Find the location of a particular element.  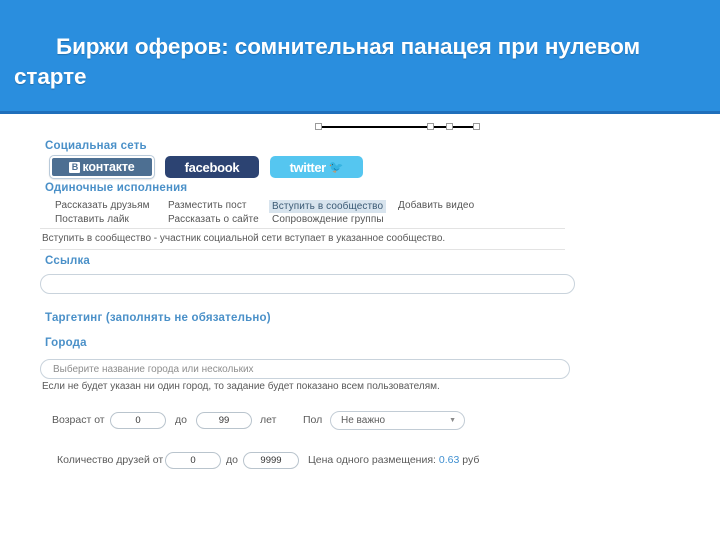

single-actions-label: Одиночные исполнения is located at coordinates (116, 188).